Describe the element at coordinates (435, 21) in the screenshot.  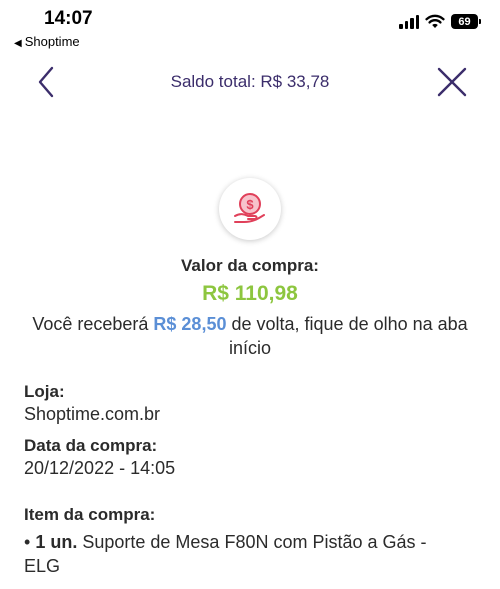
I see `wifi-icon` at that location.